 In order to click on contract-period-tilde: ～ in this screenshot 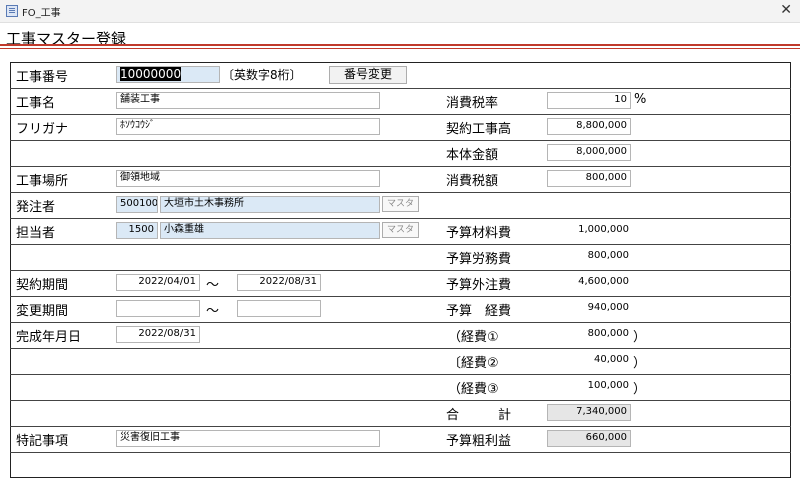, I will do `click(213, 285)`.